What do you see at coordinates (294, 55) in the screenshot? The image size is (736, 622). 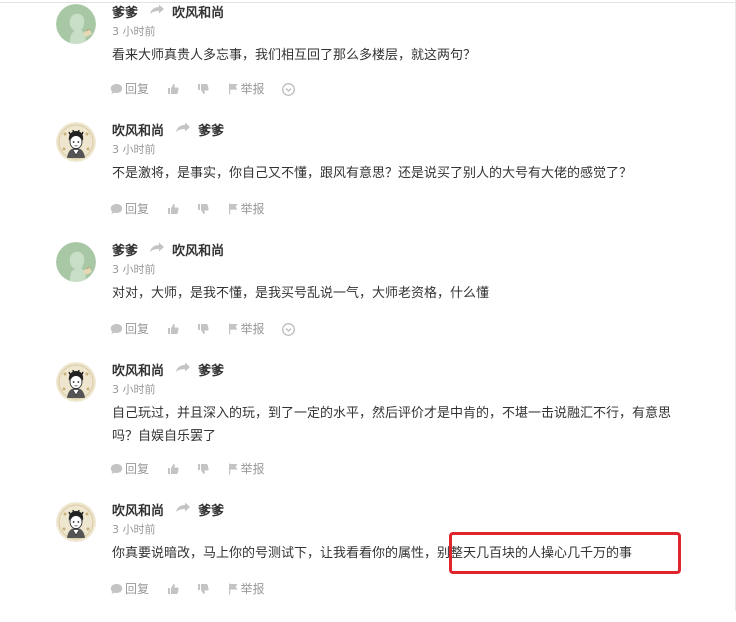 I see `comment-text: 看来大师真贵人多忘事，我们相互回了那么多楼层，就这两句？` at bounding box center [294, 55].